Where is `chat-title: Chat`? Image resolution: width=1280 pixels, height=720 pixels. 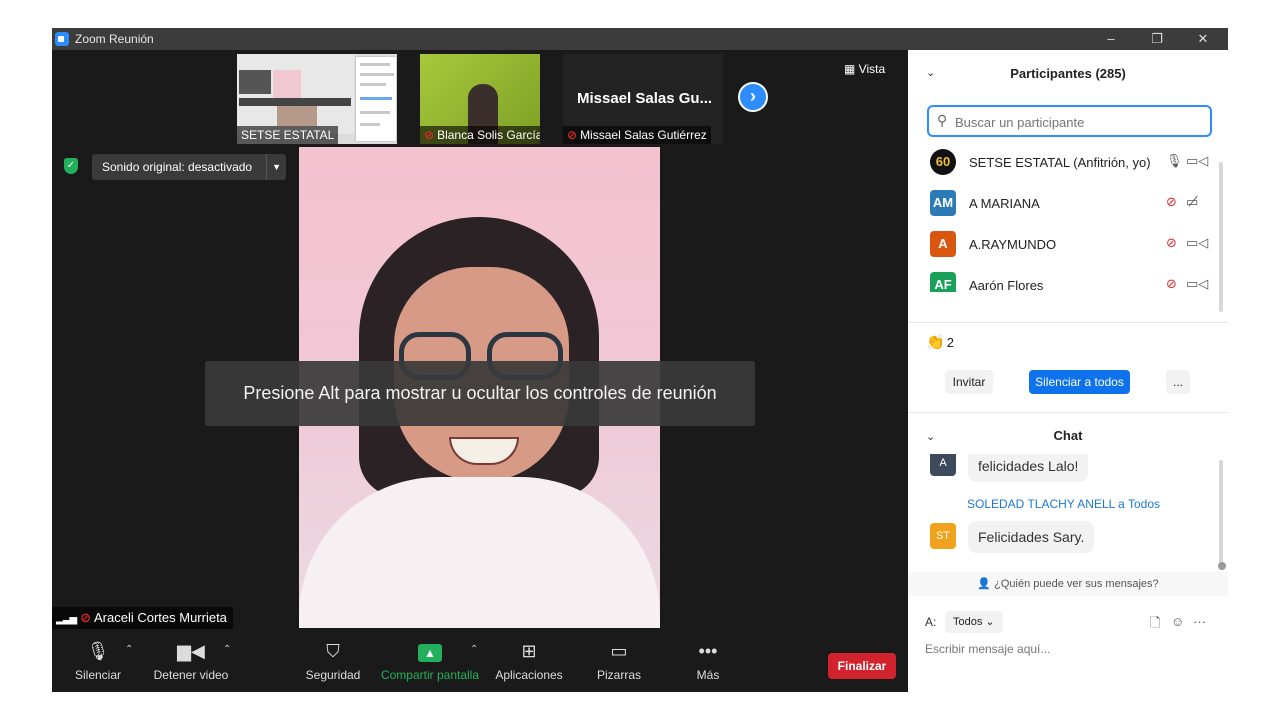 chat-title: Chat is located at coordinates (1068, 435).